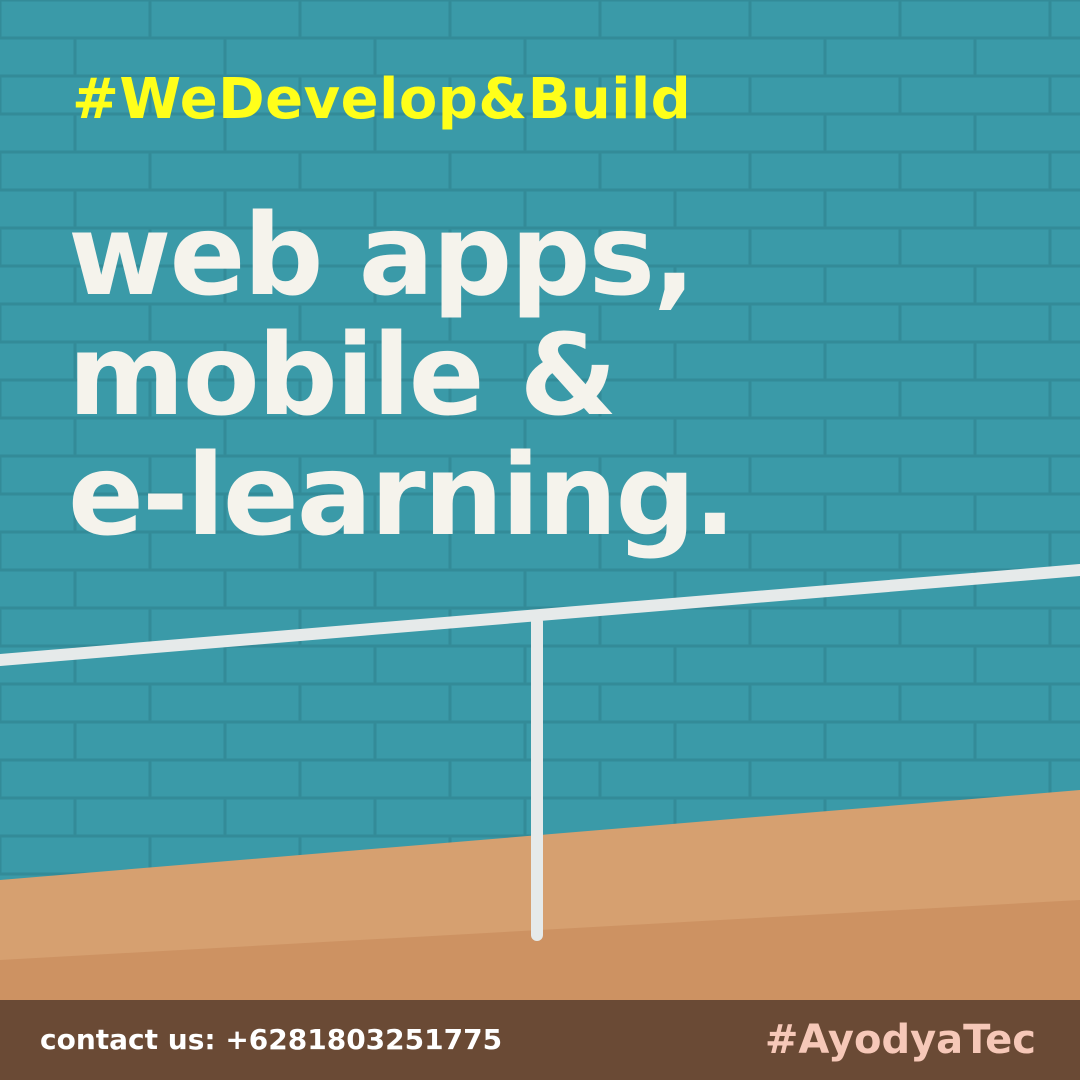 The image size is (1080, 1080). Describe the element at coordinates (900, 1040) in the screenshot. I see `brand-hashtag: #AyodyaTec` at that location.